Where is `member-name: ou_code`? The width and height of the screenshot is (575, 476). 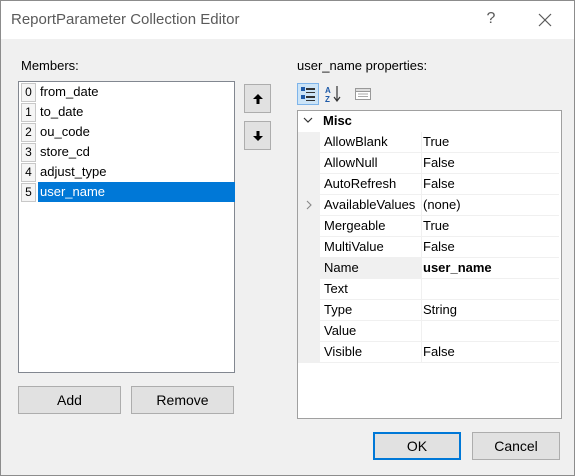
member-name: ou_code is located at coordinates (136, 132).